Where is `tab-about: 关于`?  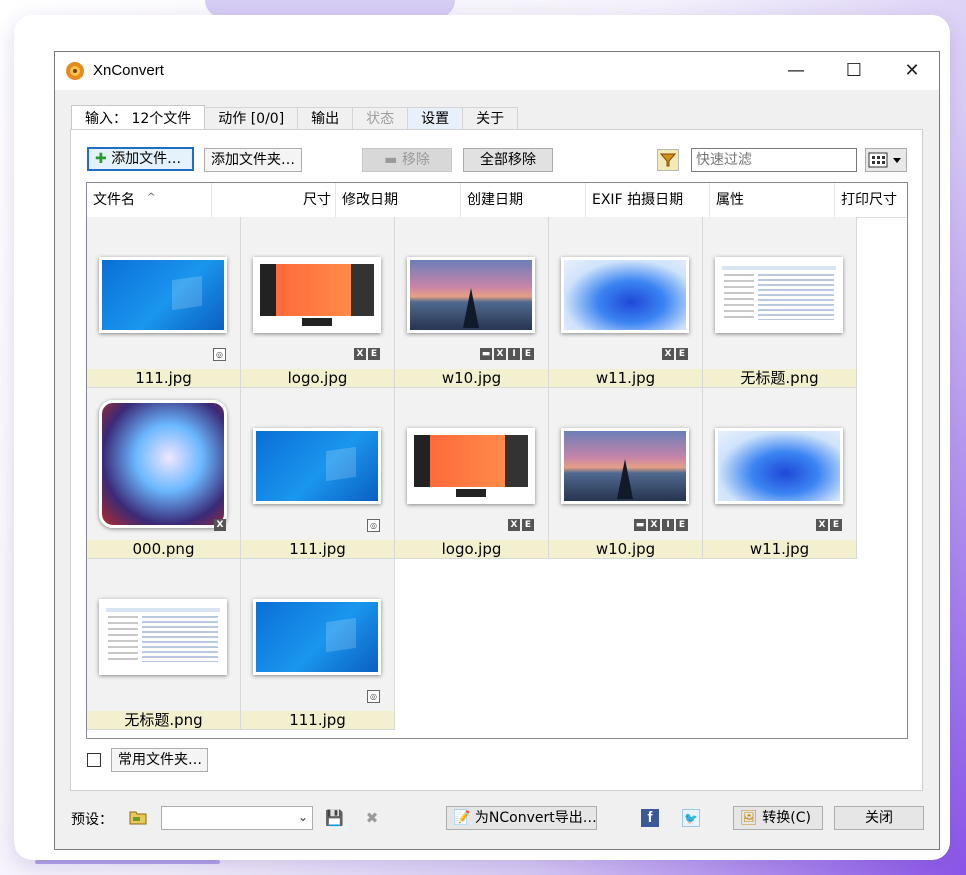
tab-about: 关于 is located at coordinates (490, 118).